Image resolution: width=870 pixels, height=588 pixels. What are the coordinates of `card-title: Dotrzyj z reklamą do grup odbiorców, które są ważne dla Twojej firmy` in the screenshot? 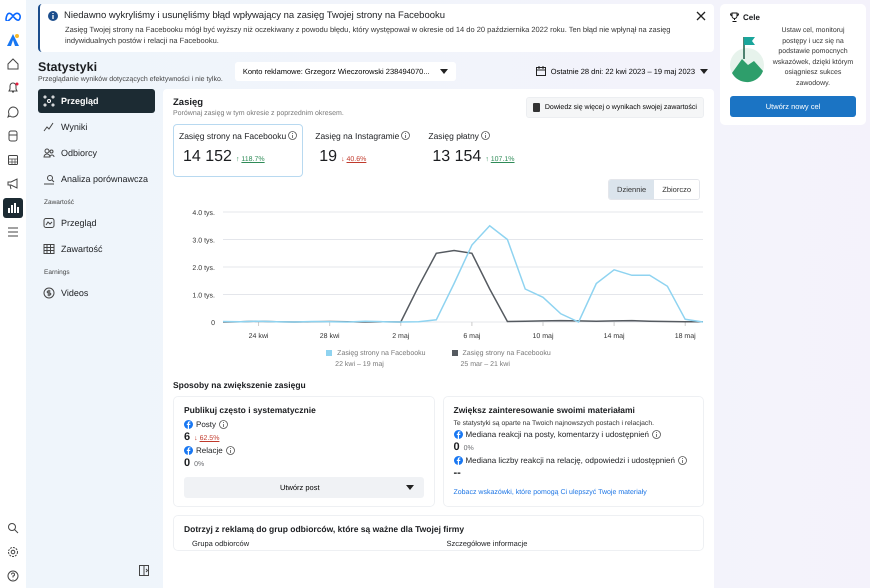 It's located at (325, 529).